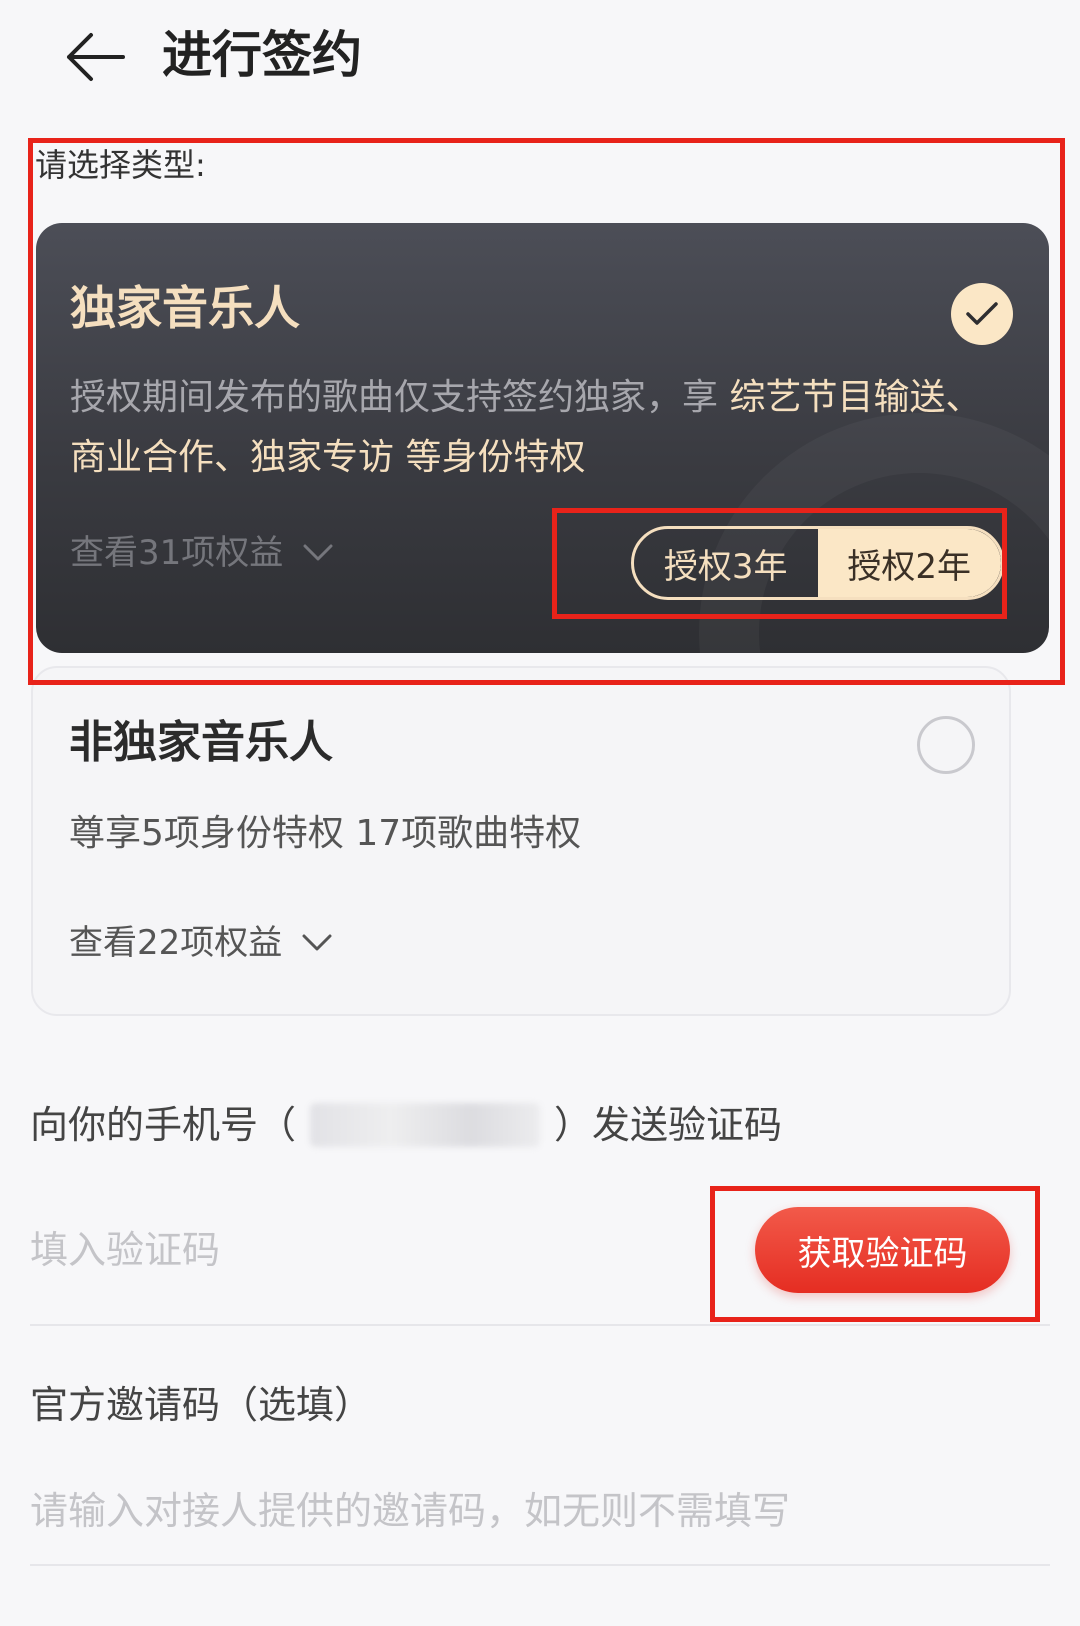 The width and height of the screenshot is (1080, 1626). I want to click on term-option-2-years: 授权2年, so click(909, 563).